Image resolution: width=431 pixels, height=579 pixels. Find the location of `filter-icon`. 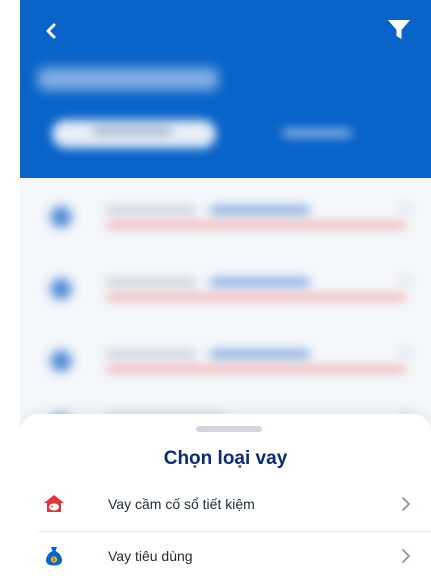

filter-icon is located at coordinates (399, 29).